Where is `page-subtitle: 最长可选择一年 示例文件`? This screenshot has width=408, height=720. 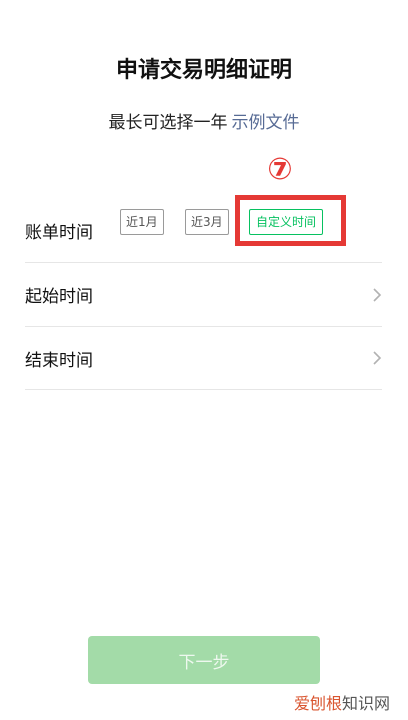
page-subtitle: 最长可选择一年 示例文件 is located at coordinates (204, 120).